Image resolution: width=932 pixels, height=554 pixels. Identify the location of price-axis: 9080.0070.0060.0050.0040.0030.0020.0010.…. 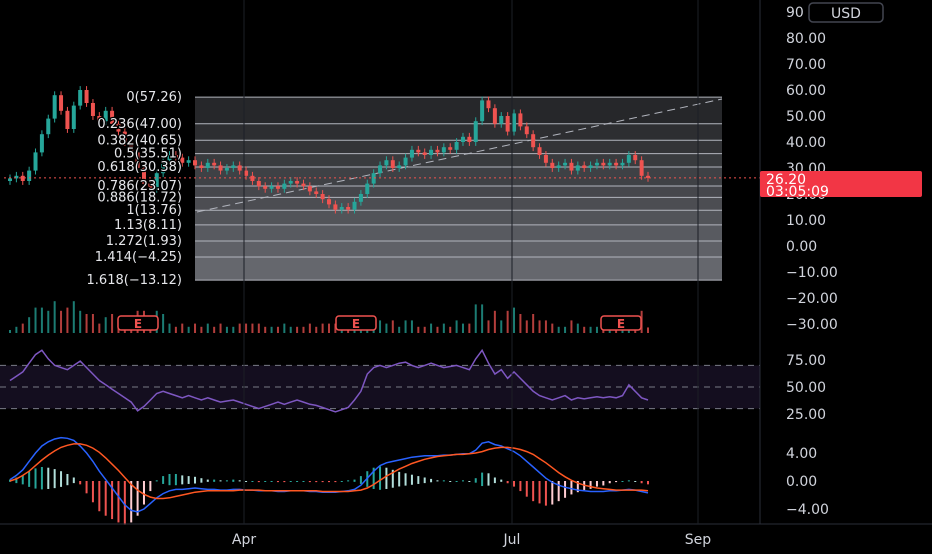
(798, 262).